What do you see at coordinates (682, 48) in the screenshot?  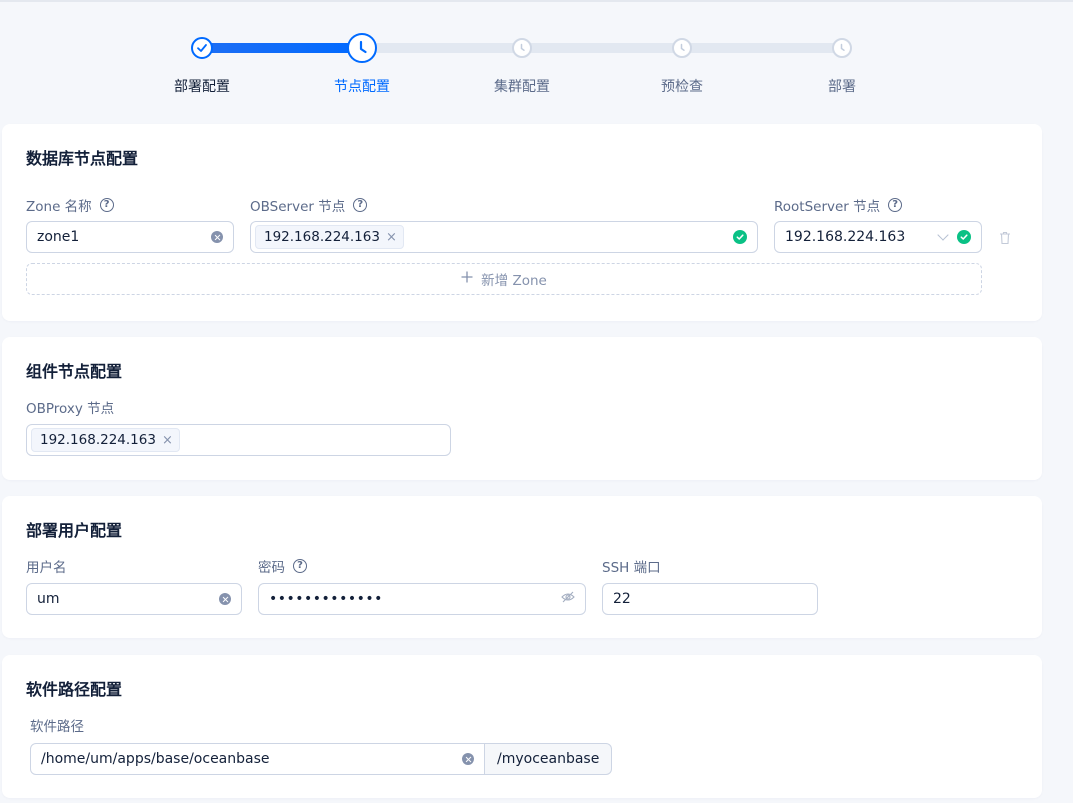 I see `step-4-clock-icon` at bounding box center [682, 48].